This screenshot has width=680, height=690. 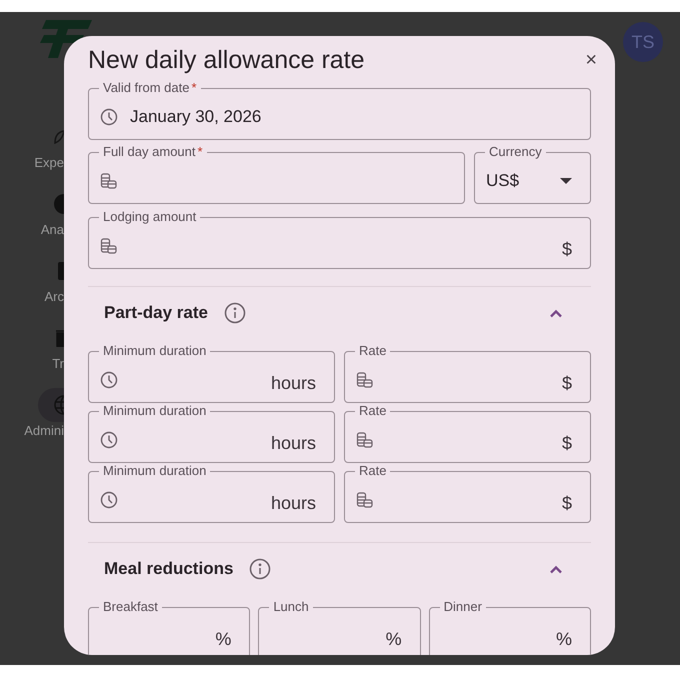 What do you see at coordinates (60, 338) in the screenshot?
I see `trash-icon` at bounding box center [60, 338].